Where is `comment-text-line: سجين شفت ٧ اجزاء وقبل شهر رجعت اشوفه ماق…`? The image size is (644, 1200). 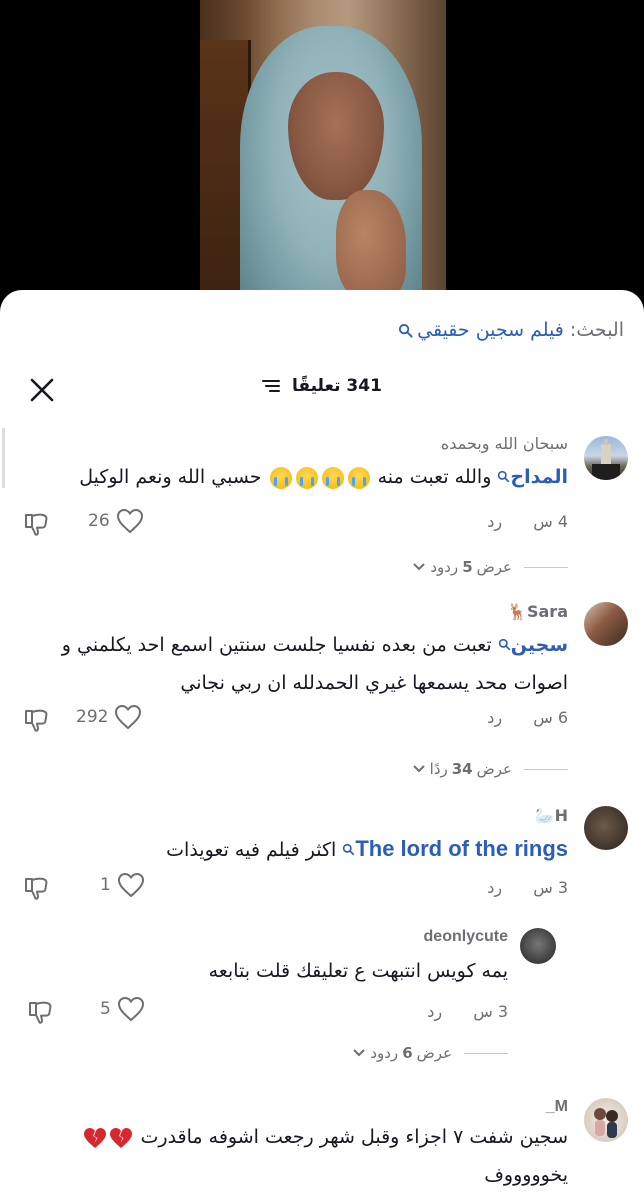
comment-text-line: سجين شفت ٧ اجزاء وقبل شهر رجعت اشوفه ماق… is located at coordinates (288, 1137).